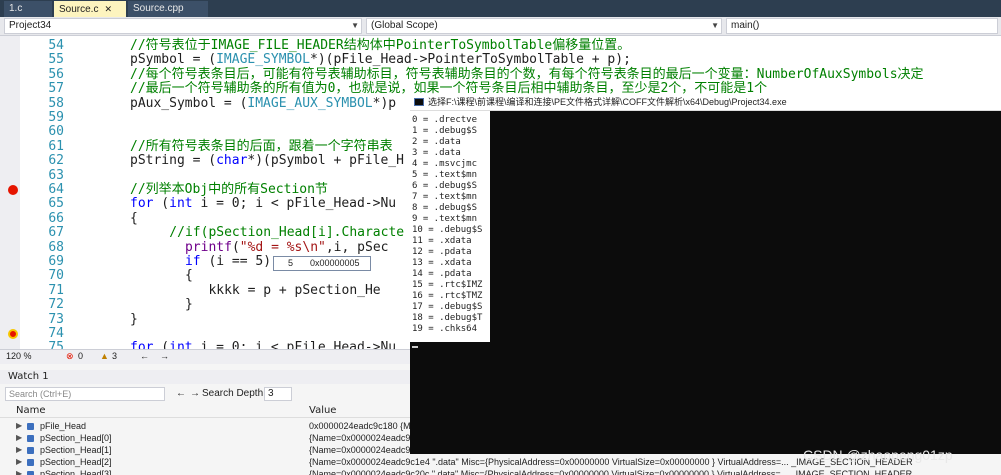 This screenshot has width=1001, height=475. Describe the element at coordinates (445, 208) in the screenshot. I see `console-line: 8 = .debug$S` at that location.